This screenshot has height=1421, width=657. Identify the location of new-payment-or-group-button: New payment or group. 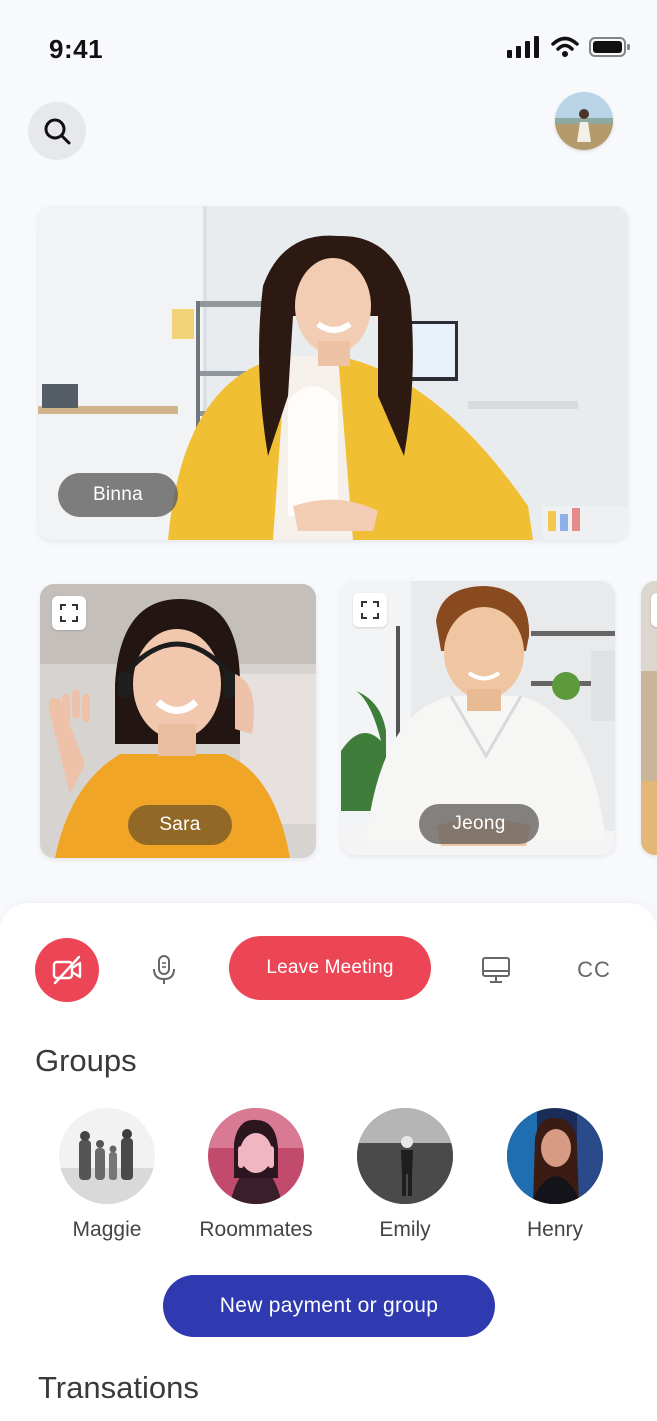
(329, 1306).